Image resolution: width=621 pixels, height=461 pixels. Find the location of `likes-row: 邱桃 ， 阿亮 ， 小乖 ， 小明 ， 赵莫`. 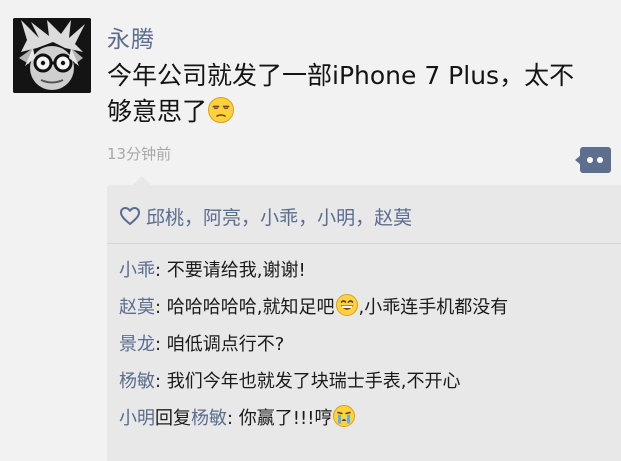

likes-row: 邱桃 ， 阿亮 ， 小乖 ， 小明 ， 赵莫 is located at coordinates (265, 216).